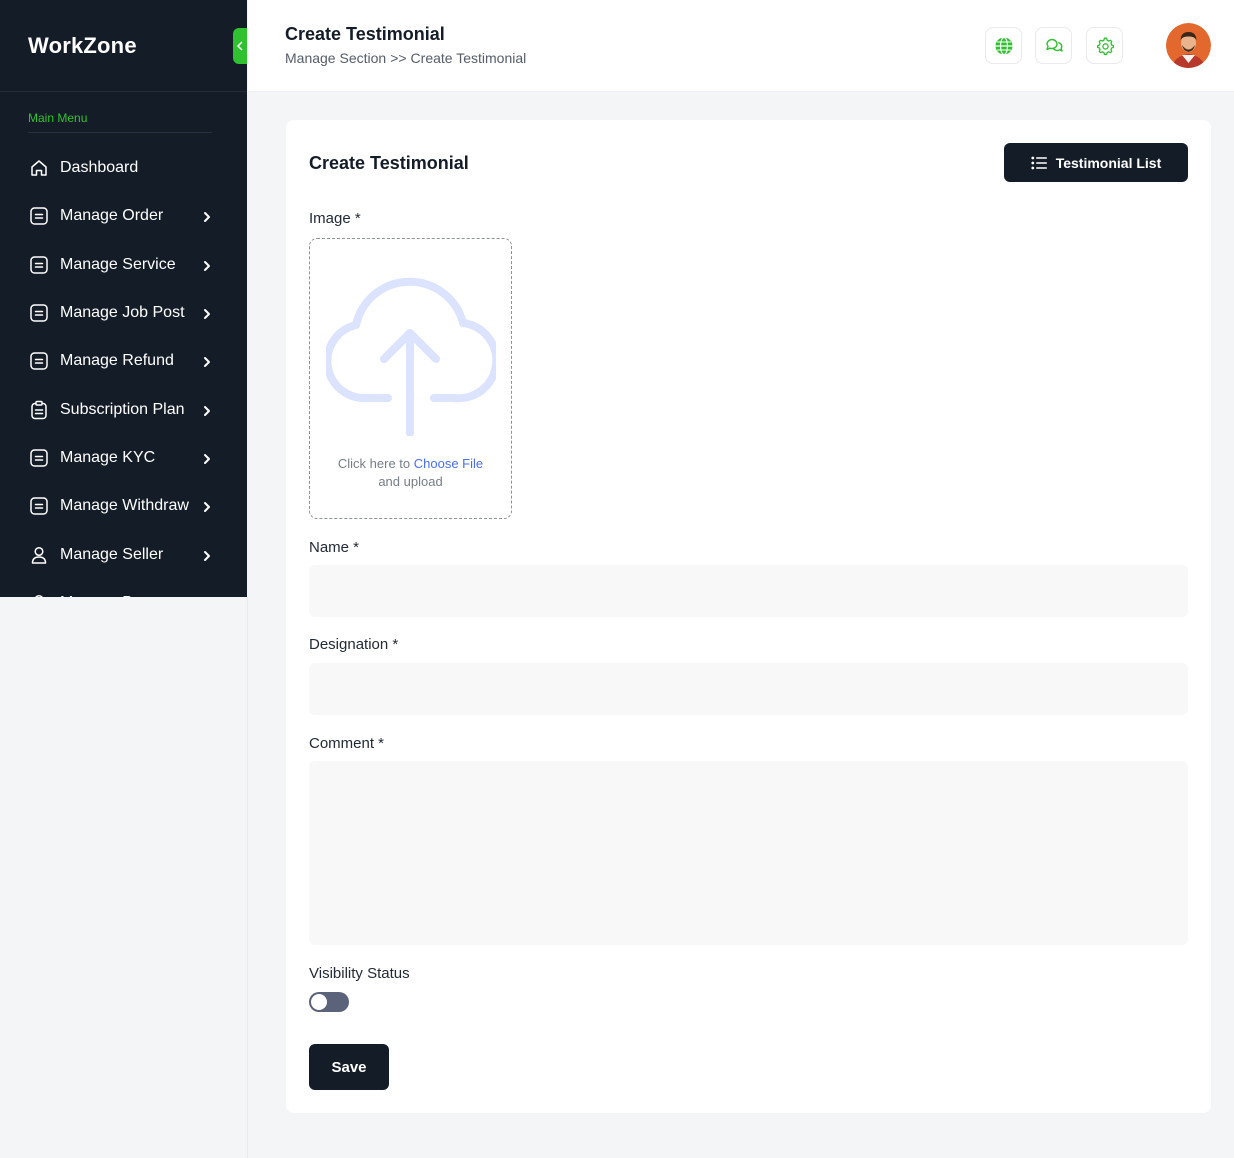 This screenshot has height=1158, width=1234. I want to click on toggle-knob, so click(319, 1002).